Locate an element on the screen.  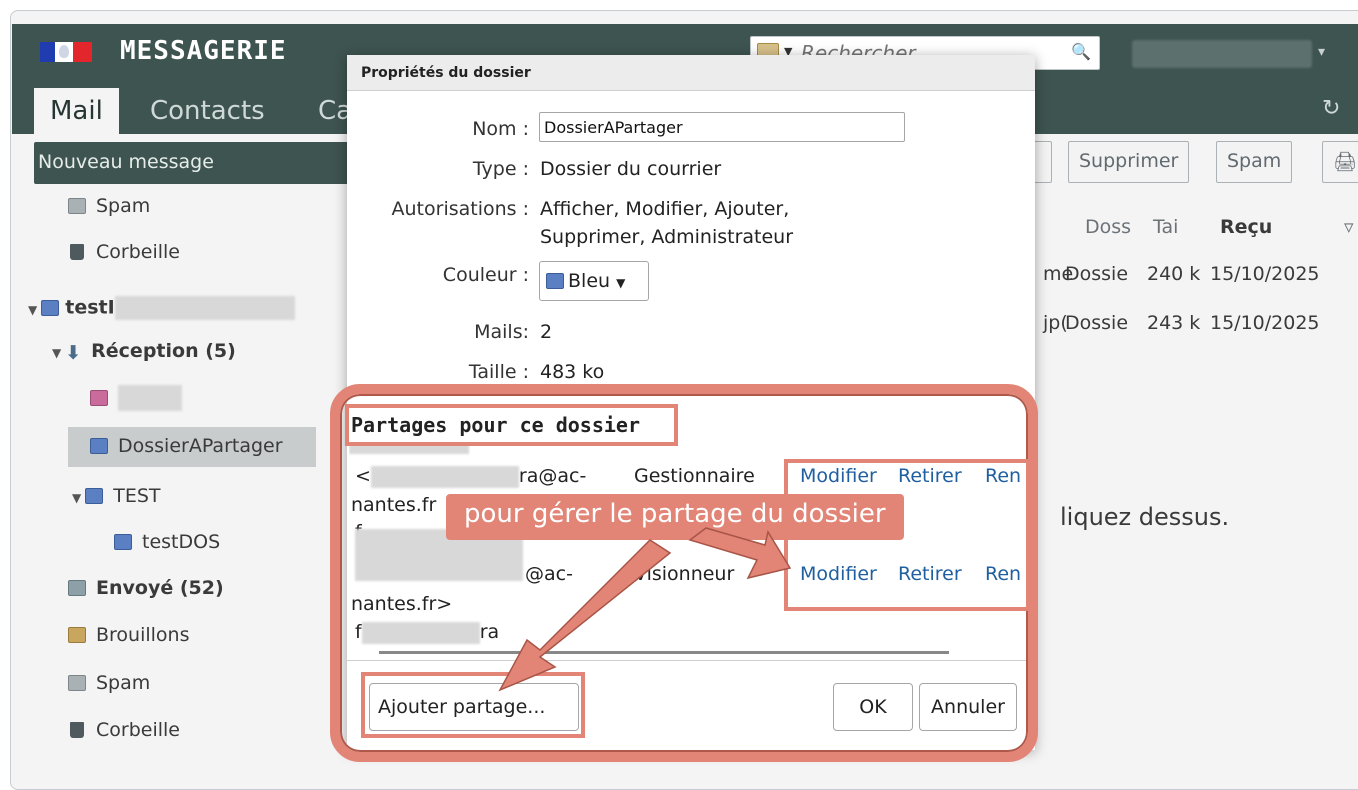
arrow-to-add-share is located at coordinates (585, 615).